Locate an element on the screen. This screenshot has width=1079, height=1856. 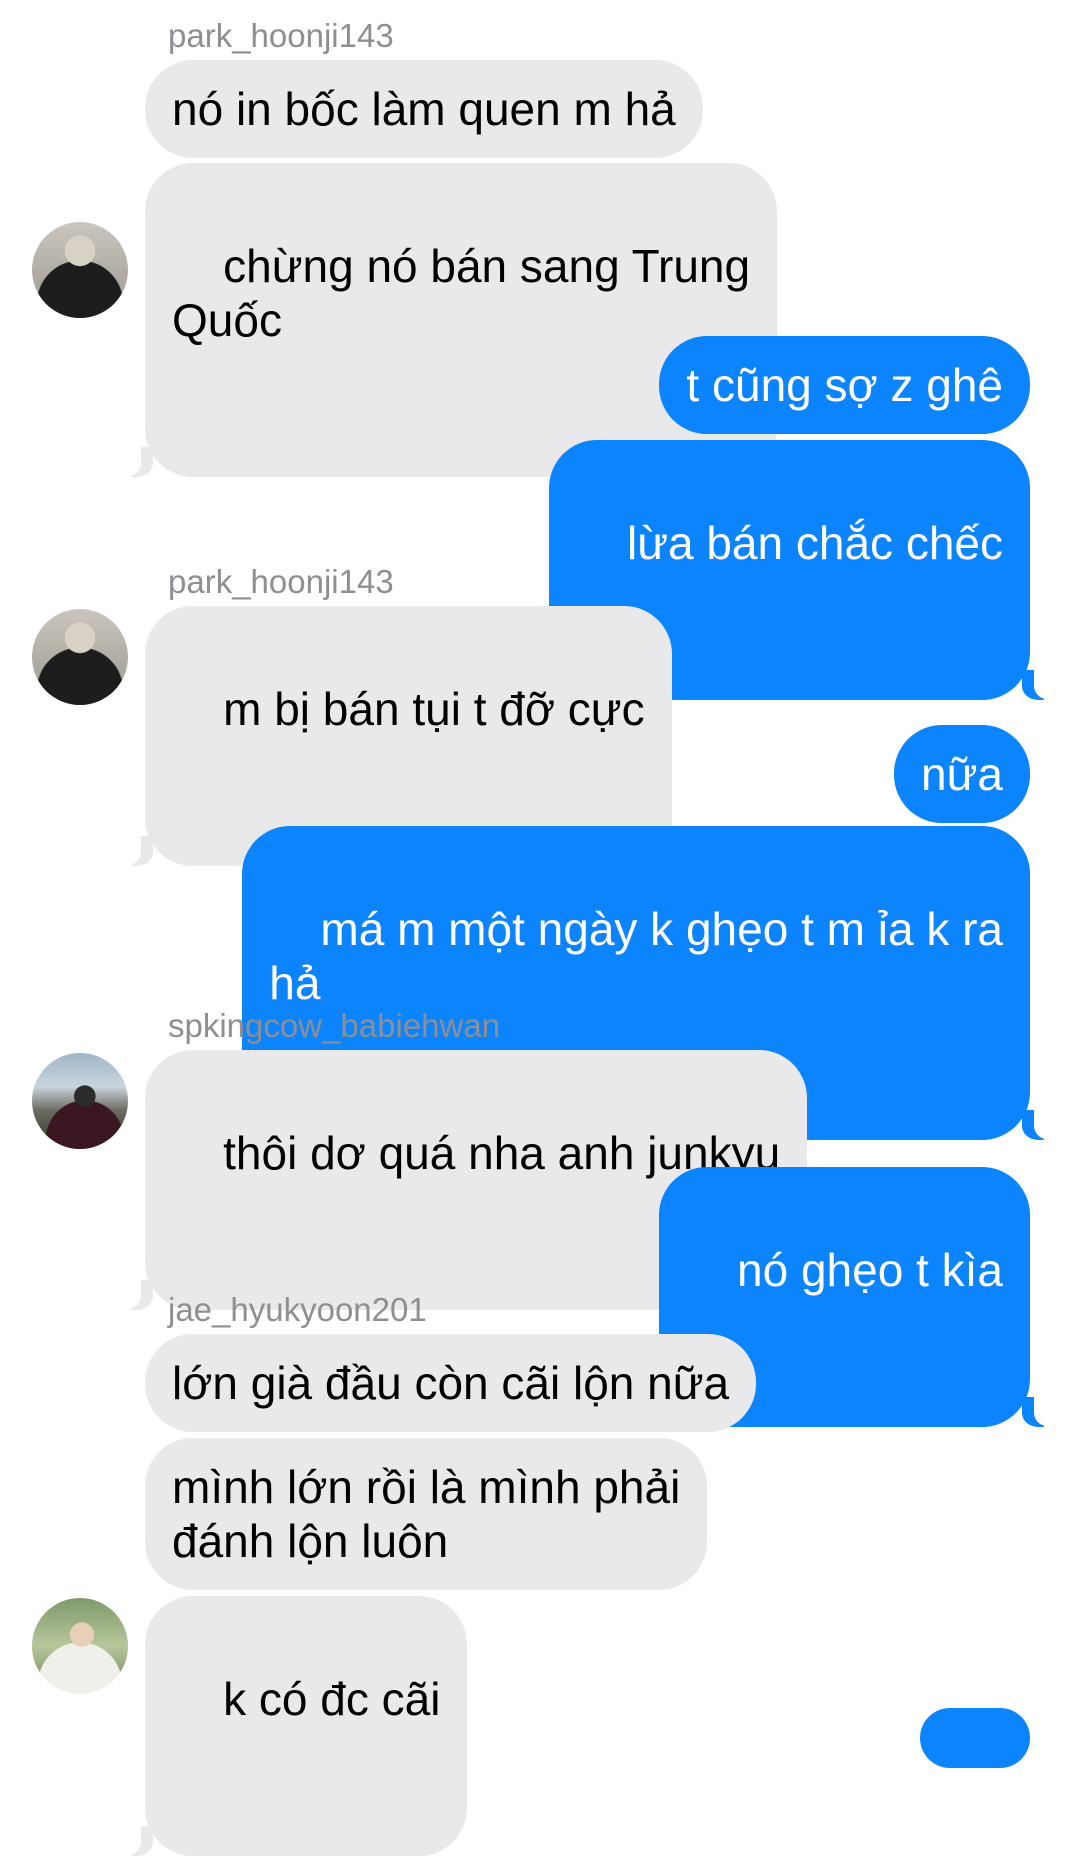
outgoing-message: t cũng sợ z ghê is located at coordinates (844, 385).